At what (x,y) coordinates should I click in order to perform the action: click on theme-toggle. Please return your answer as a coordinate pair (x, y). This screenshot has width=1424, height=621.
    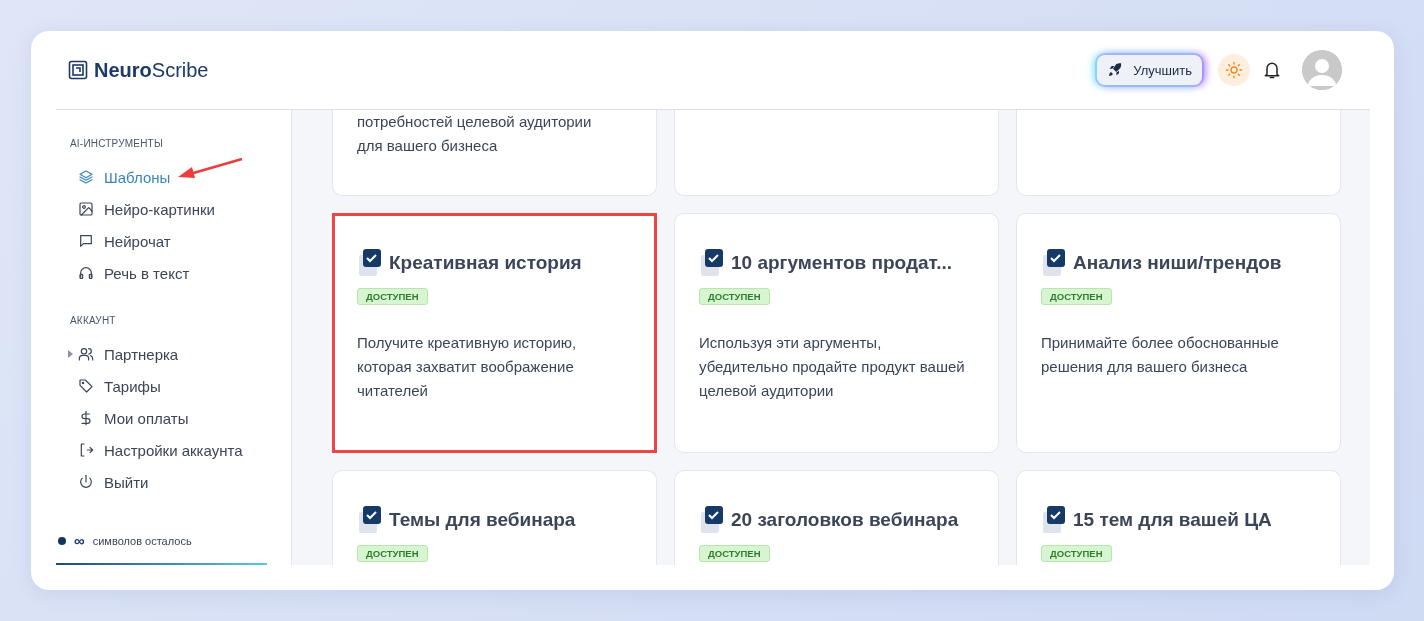
    Looking at the image, I should click on (1234, 70).